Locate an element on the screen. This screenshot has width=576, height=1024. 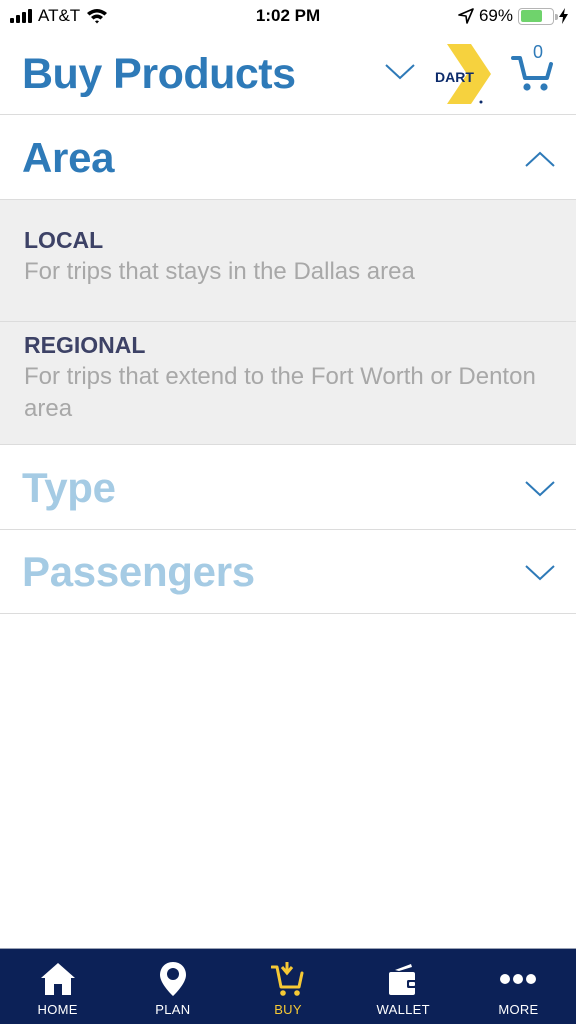
tab-home: HOME is located at coordinates (57, 986).